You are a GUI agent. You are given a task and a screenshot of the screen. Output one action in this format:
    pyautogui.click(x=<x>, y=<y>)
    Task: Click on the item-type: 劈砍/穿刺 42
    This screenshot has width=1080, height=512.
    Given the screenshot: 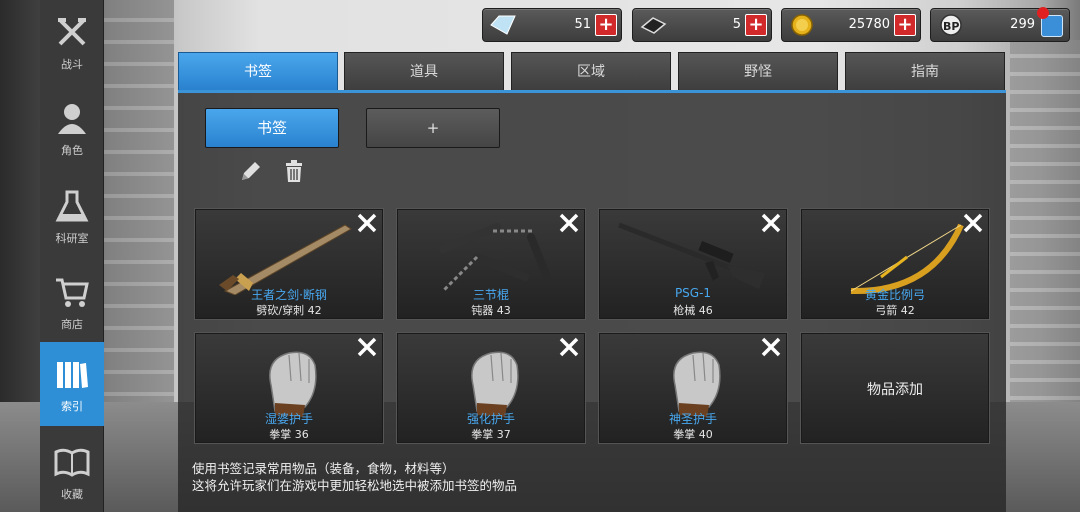 What is the action you would take?
    pyautogui.click(x=289, y=310)
    